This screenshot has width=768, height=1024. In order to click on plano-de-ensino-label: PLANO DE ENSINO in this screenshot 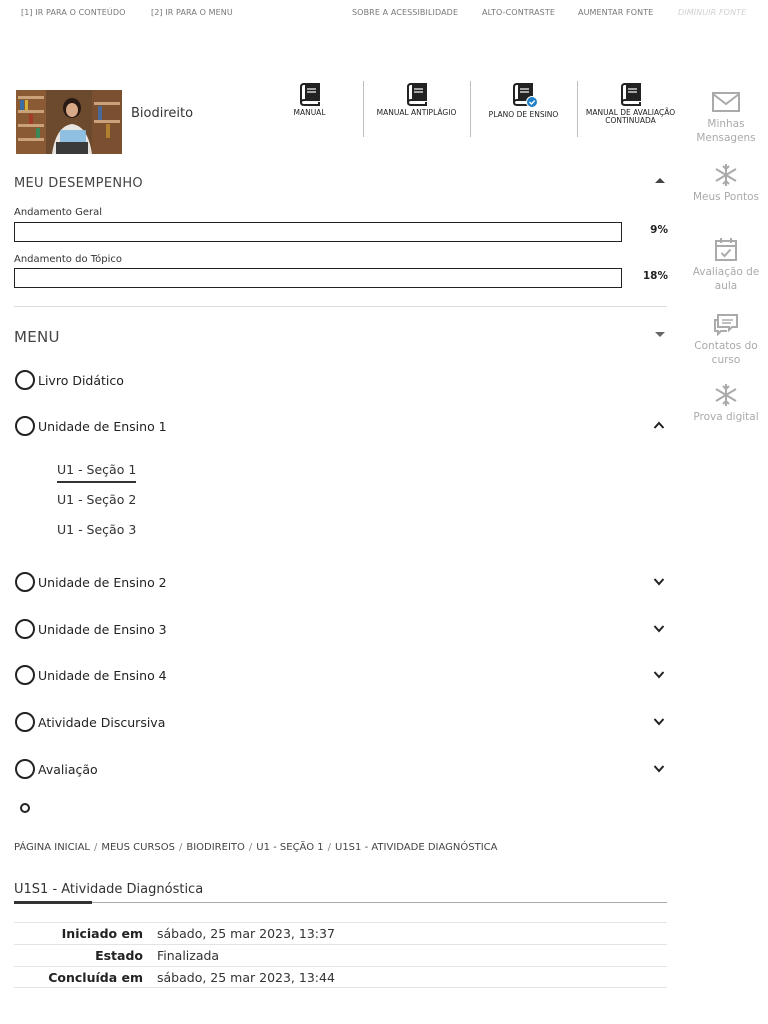, I will do `click(523, 114)`.